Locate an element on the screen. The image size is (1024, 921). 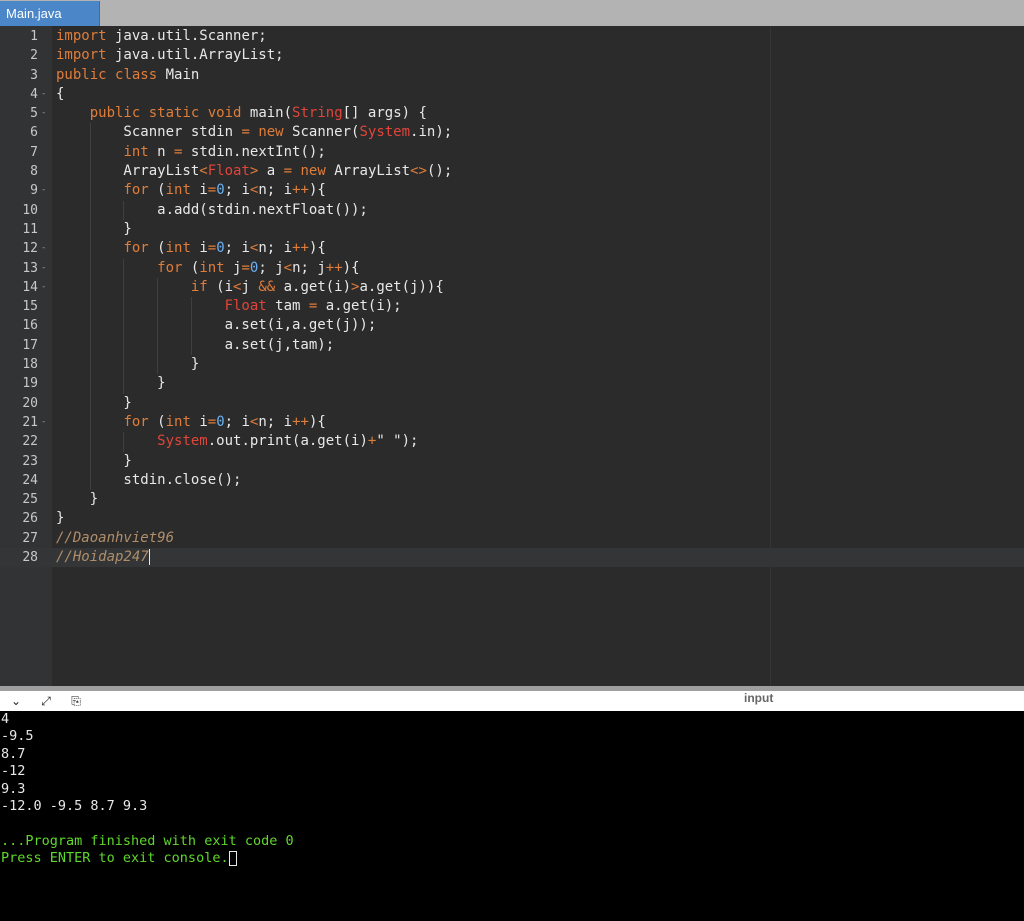
code-line: 19 } is located at coordinates (512, 384).